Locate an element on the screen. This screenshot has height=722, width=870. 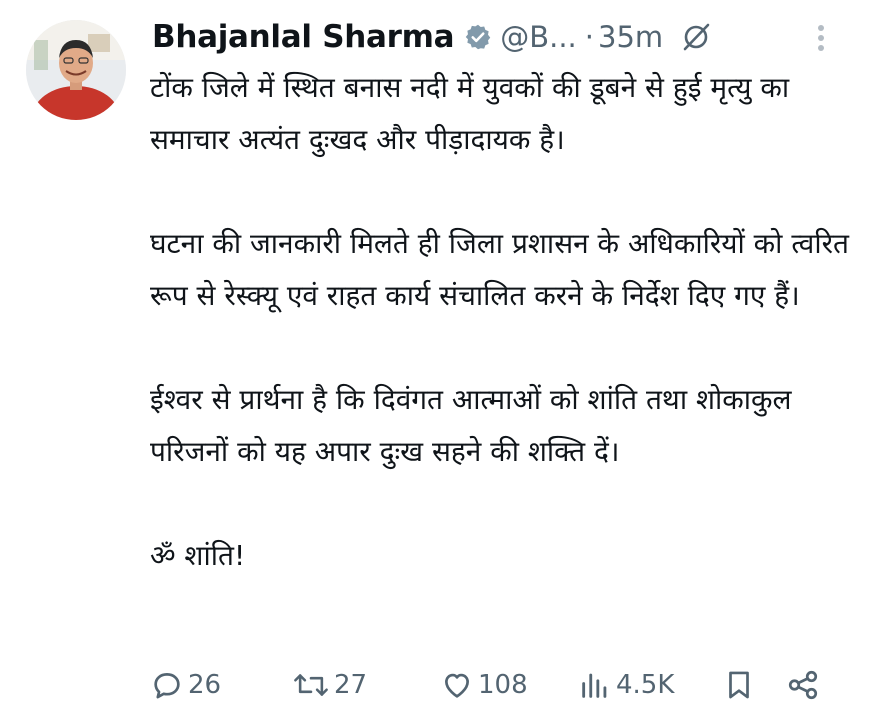
repost-count: 27 is located at coordinates (351, 685).